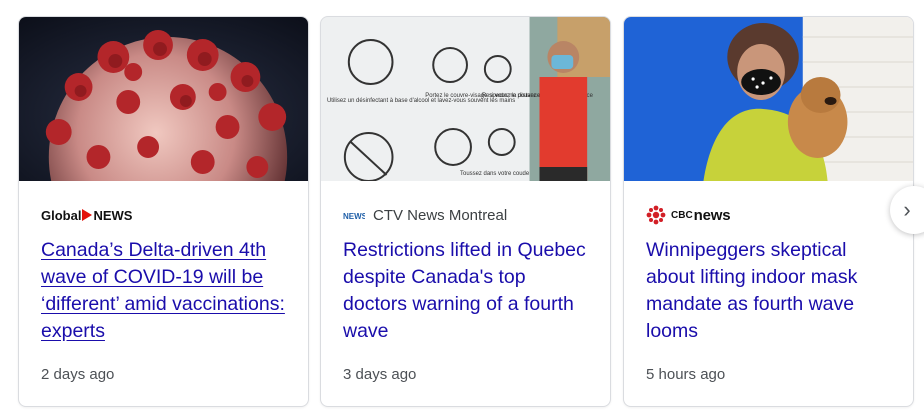 This screenshot has width=924, height=412. I want to click on news-source: CBC news, so click(770, 215).